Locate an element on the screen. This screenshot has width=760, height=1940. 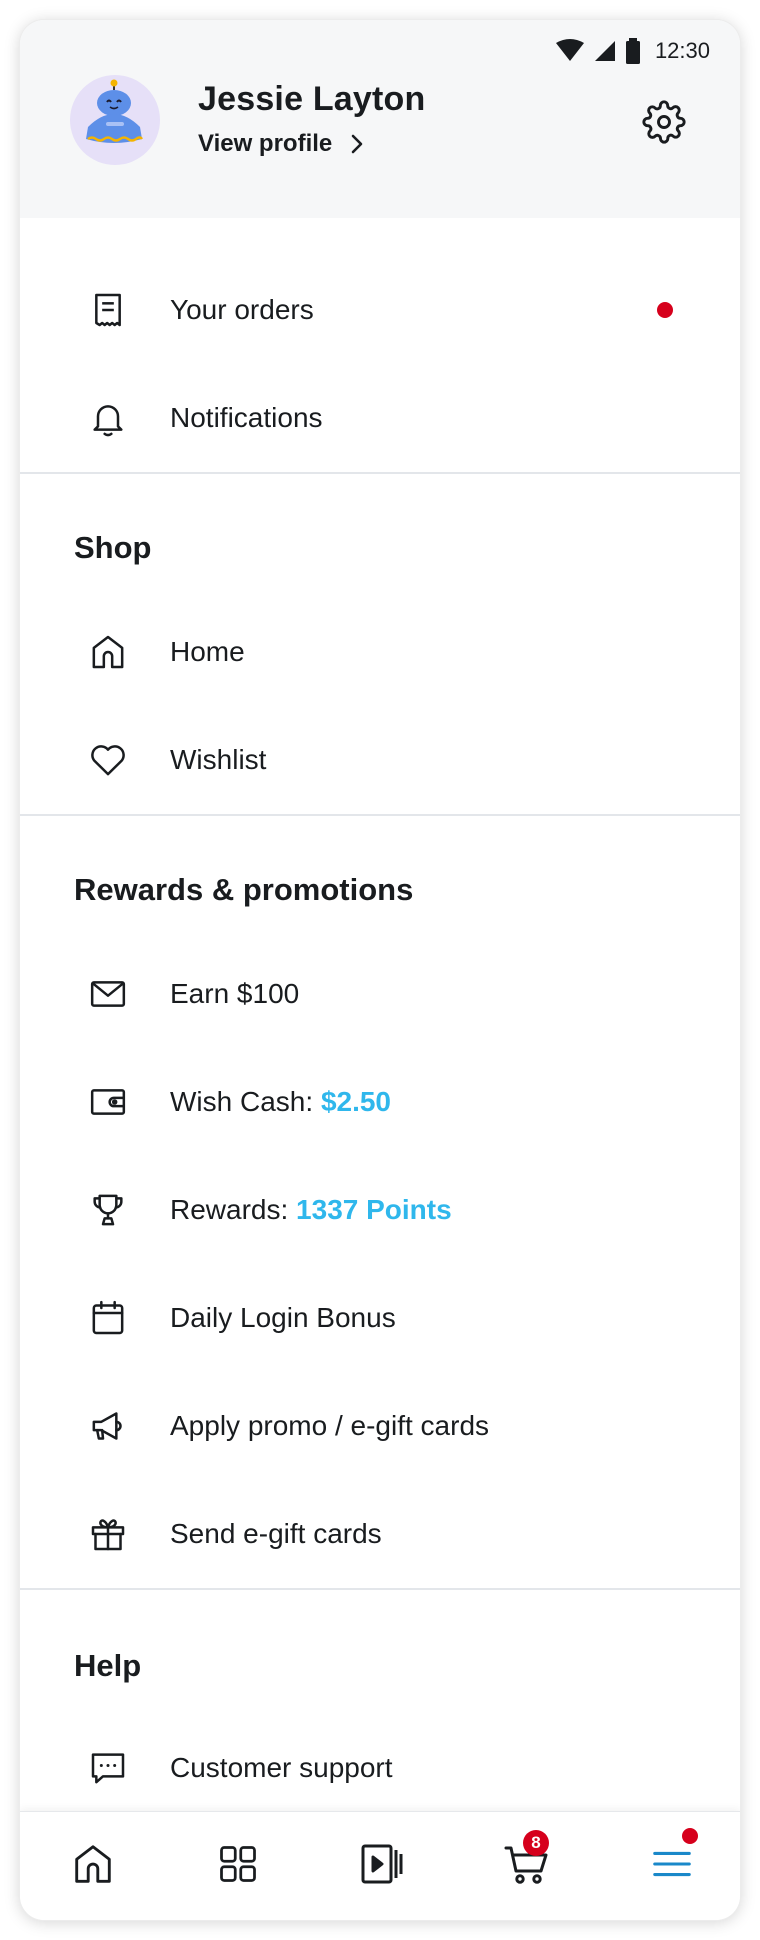
menu-item-label: Send e-gift cards is located at coordinates (276, 1533).